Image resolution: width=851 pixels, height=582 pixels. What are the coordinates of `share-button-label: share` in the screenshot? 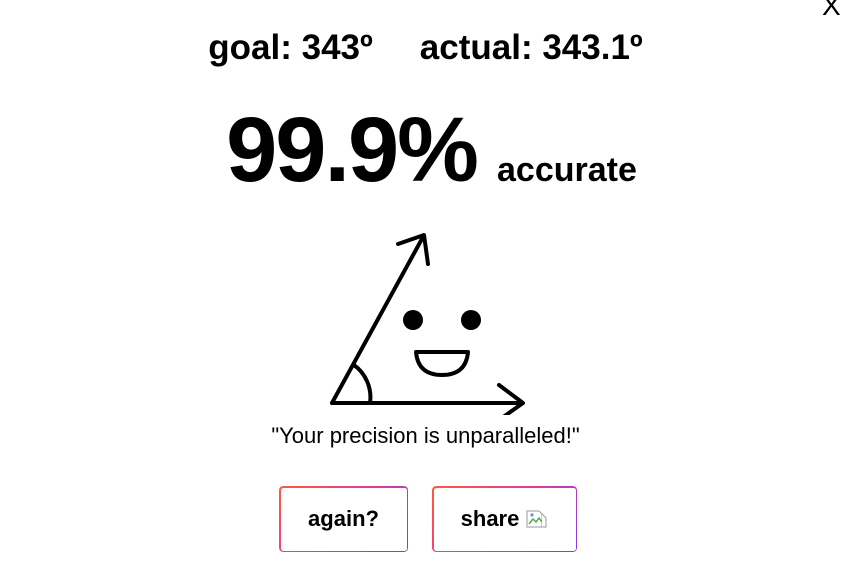 It's located at (490, 518).